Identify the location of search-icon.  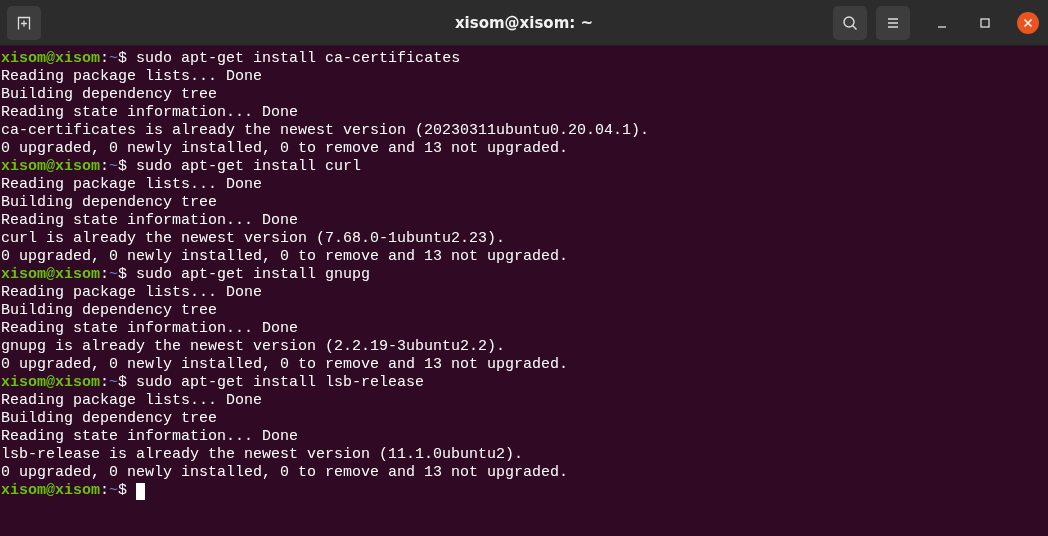
(850, 22).